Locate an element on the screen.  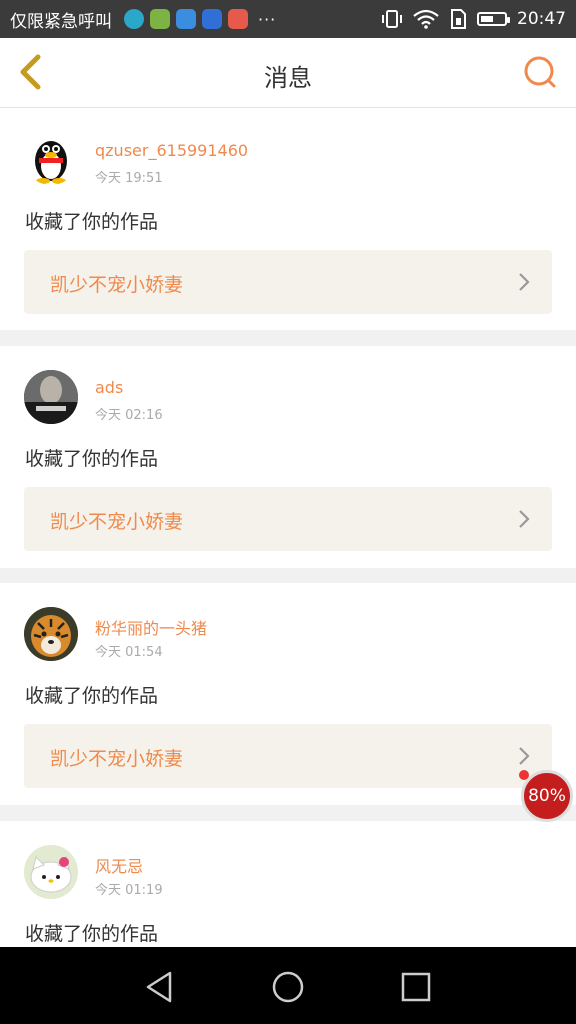
username: ads is located at coordinates (109, 387).